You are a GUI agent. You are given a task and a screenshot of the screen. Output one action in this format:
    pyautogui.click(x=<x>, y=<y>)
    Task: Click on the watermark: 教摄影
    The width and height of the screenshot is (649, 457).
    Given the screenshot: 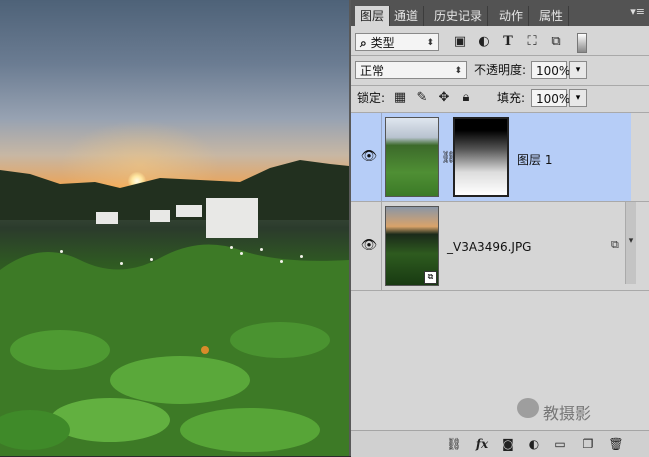 What is the action you would take?
    pyautogui.click(x=554, y=411)
    